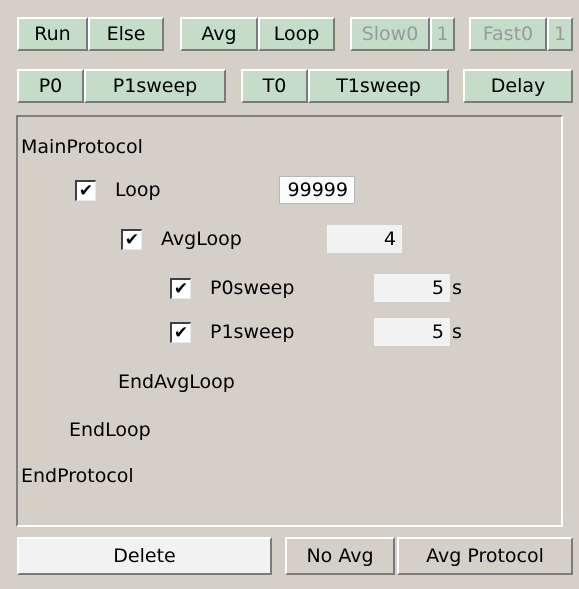 The height and width of the screenshot is (589, 579). I want to click on fast0-button: Fast0, so click(508, 34).